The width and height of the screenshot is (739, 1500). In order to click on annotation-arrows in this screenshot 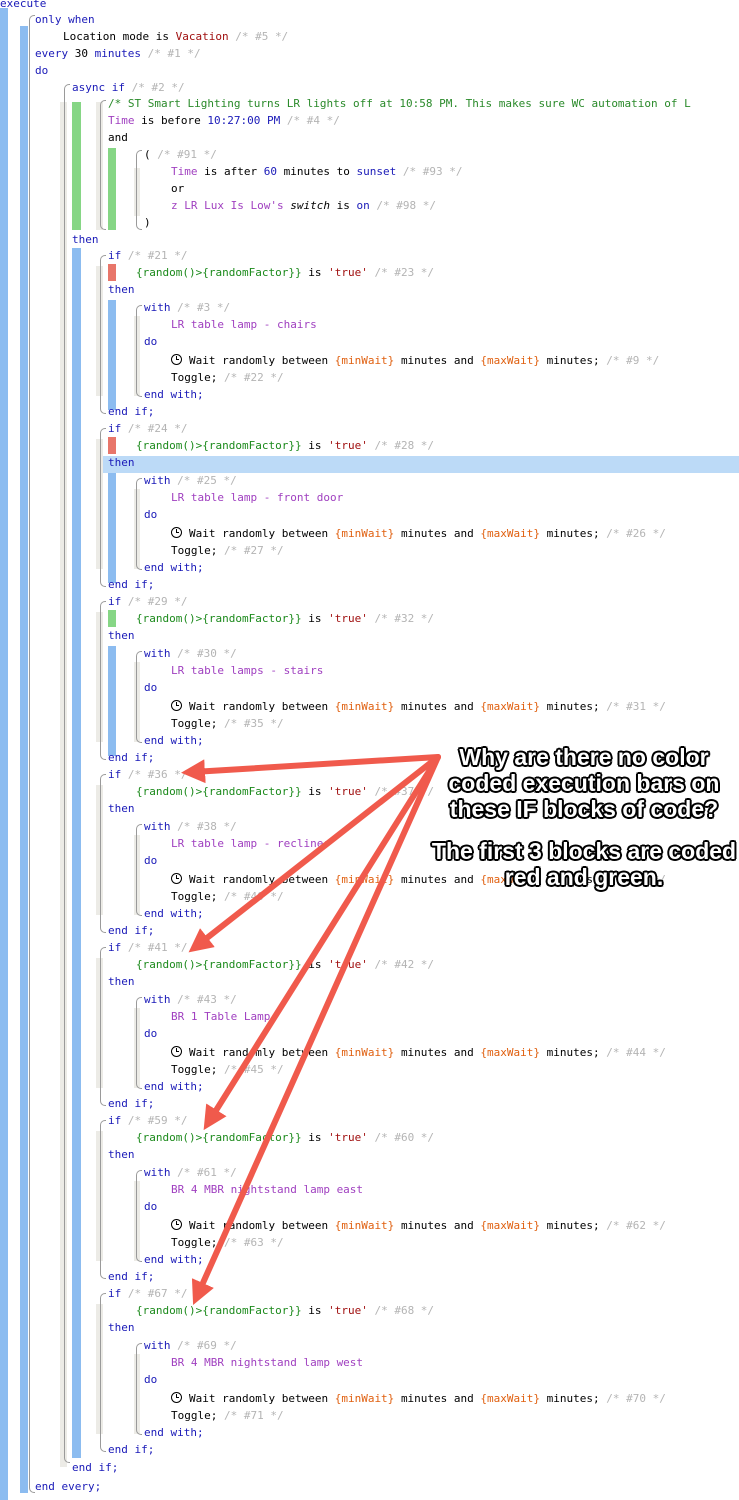, I will do `click(311, 1029)`.